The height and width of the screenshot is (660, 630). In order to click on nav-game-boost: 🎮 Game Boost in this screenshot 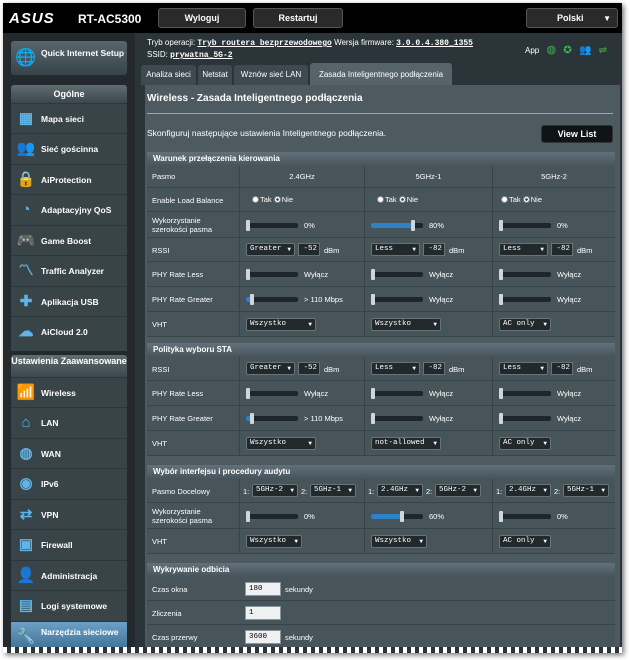, I will do `click(69, 240)`.